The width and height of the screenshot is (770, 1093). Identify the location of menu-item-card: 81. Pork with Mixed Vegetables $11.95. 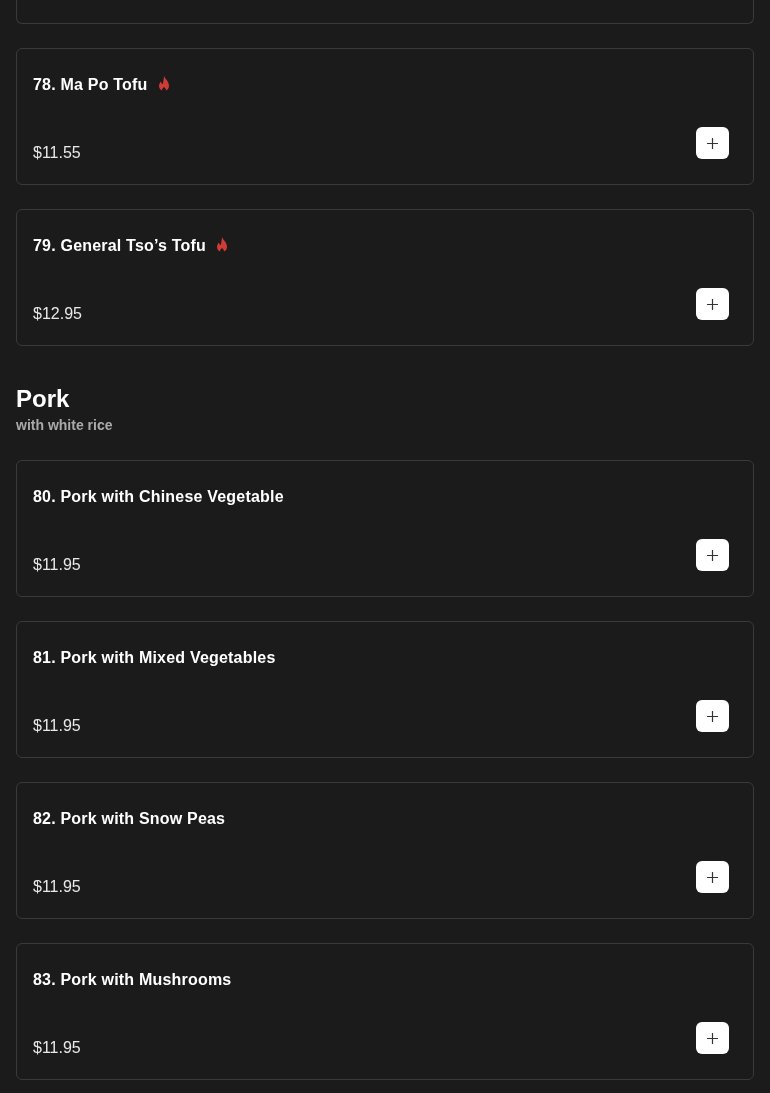
(385, 689).